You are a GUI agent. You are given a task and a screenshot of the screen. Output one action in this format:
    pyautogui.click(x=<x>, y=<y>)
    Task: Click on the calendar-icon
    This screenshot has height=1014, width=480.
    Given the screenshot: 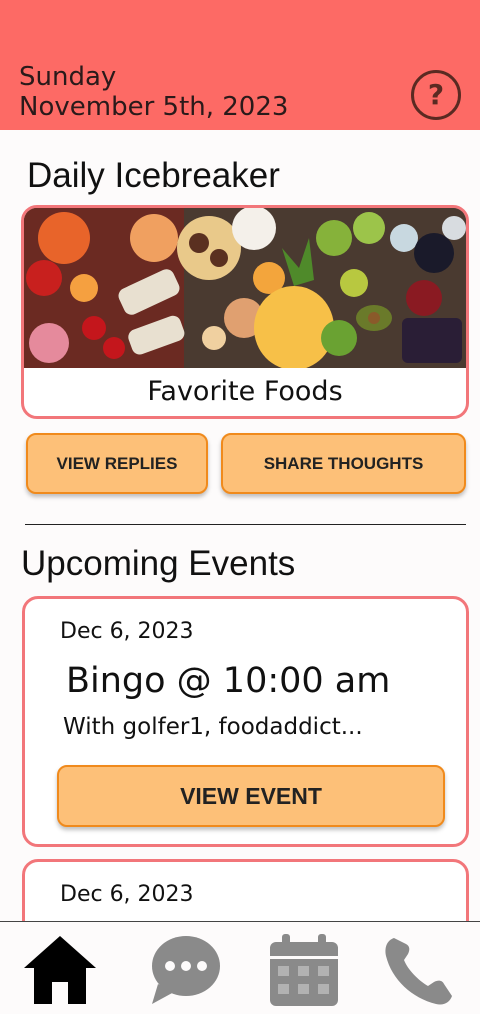 What is the action you would take?
    pyautogui.click(x=304, y=970)
    